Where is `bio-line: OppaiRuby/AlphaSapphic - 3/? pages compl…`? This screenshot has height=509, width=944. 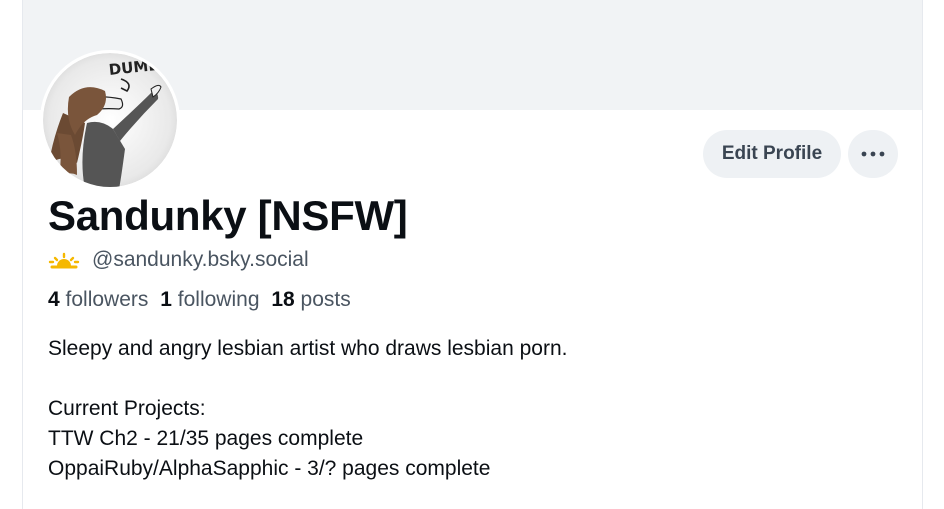
bio-line: OppaiRuby/AlphaSapphic - 3/? pages compl… is located at coordinates (269, 468).